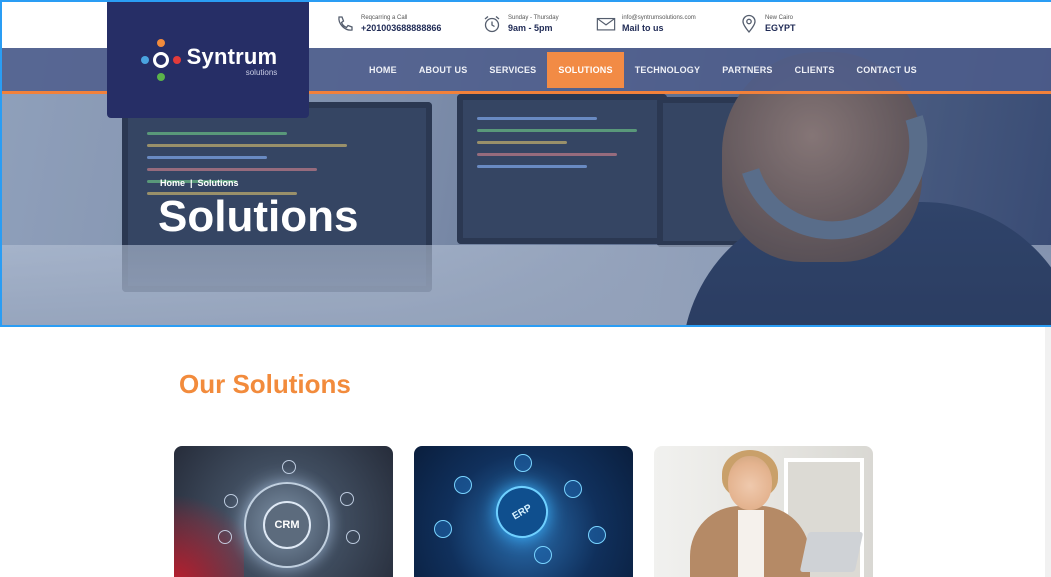 The height and width of the screenshot is (577, 1051). Describe the element at coordinates (401, 28) in the screenshot. I see `call-number: +201003688888866` at that location.